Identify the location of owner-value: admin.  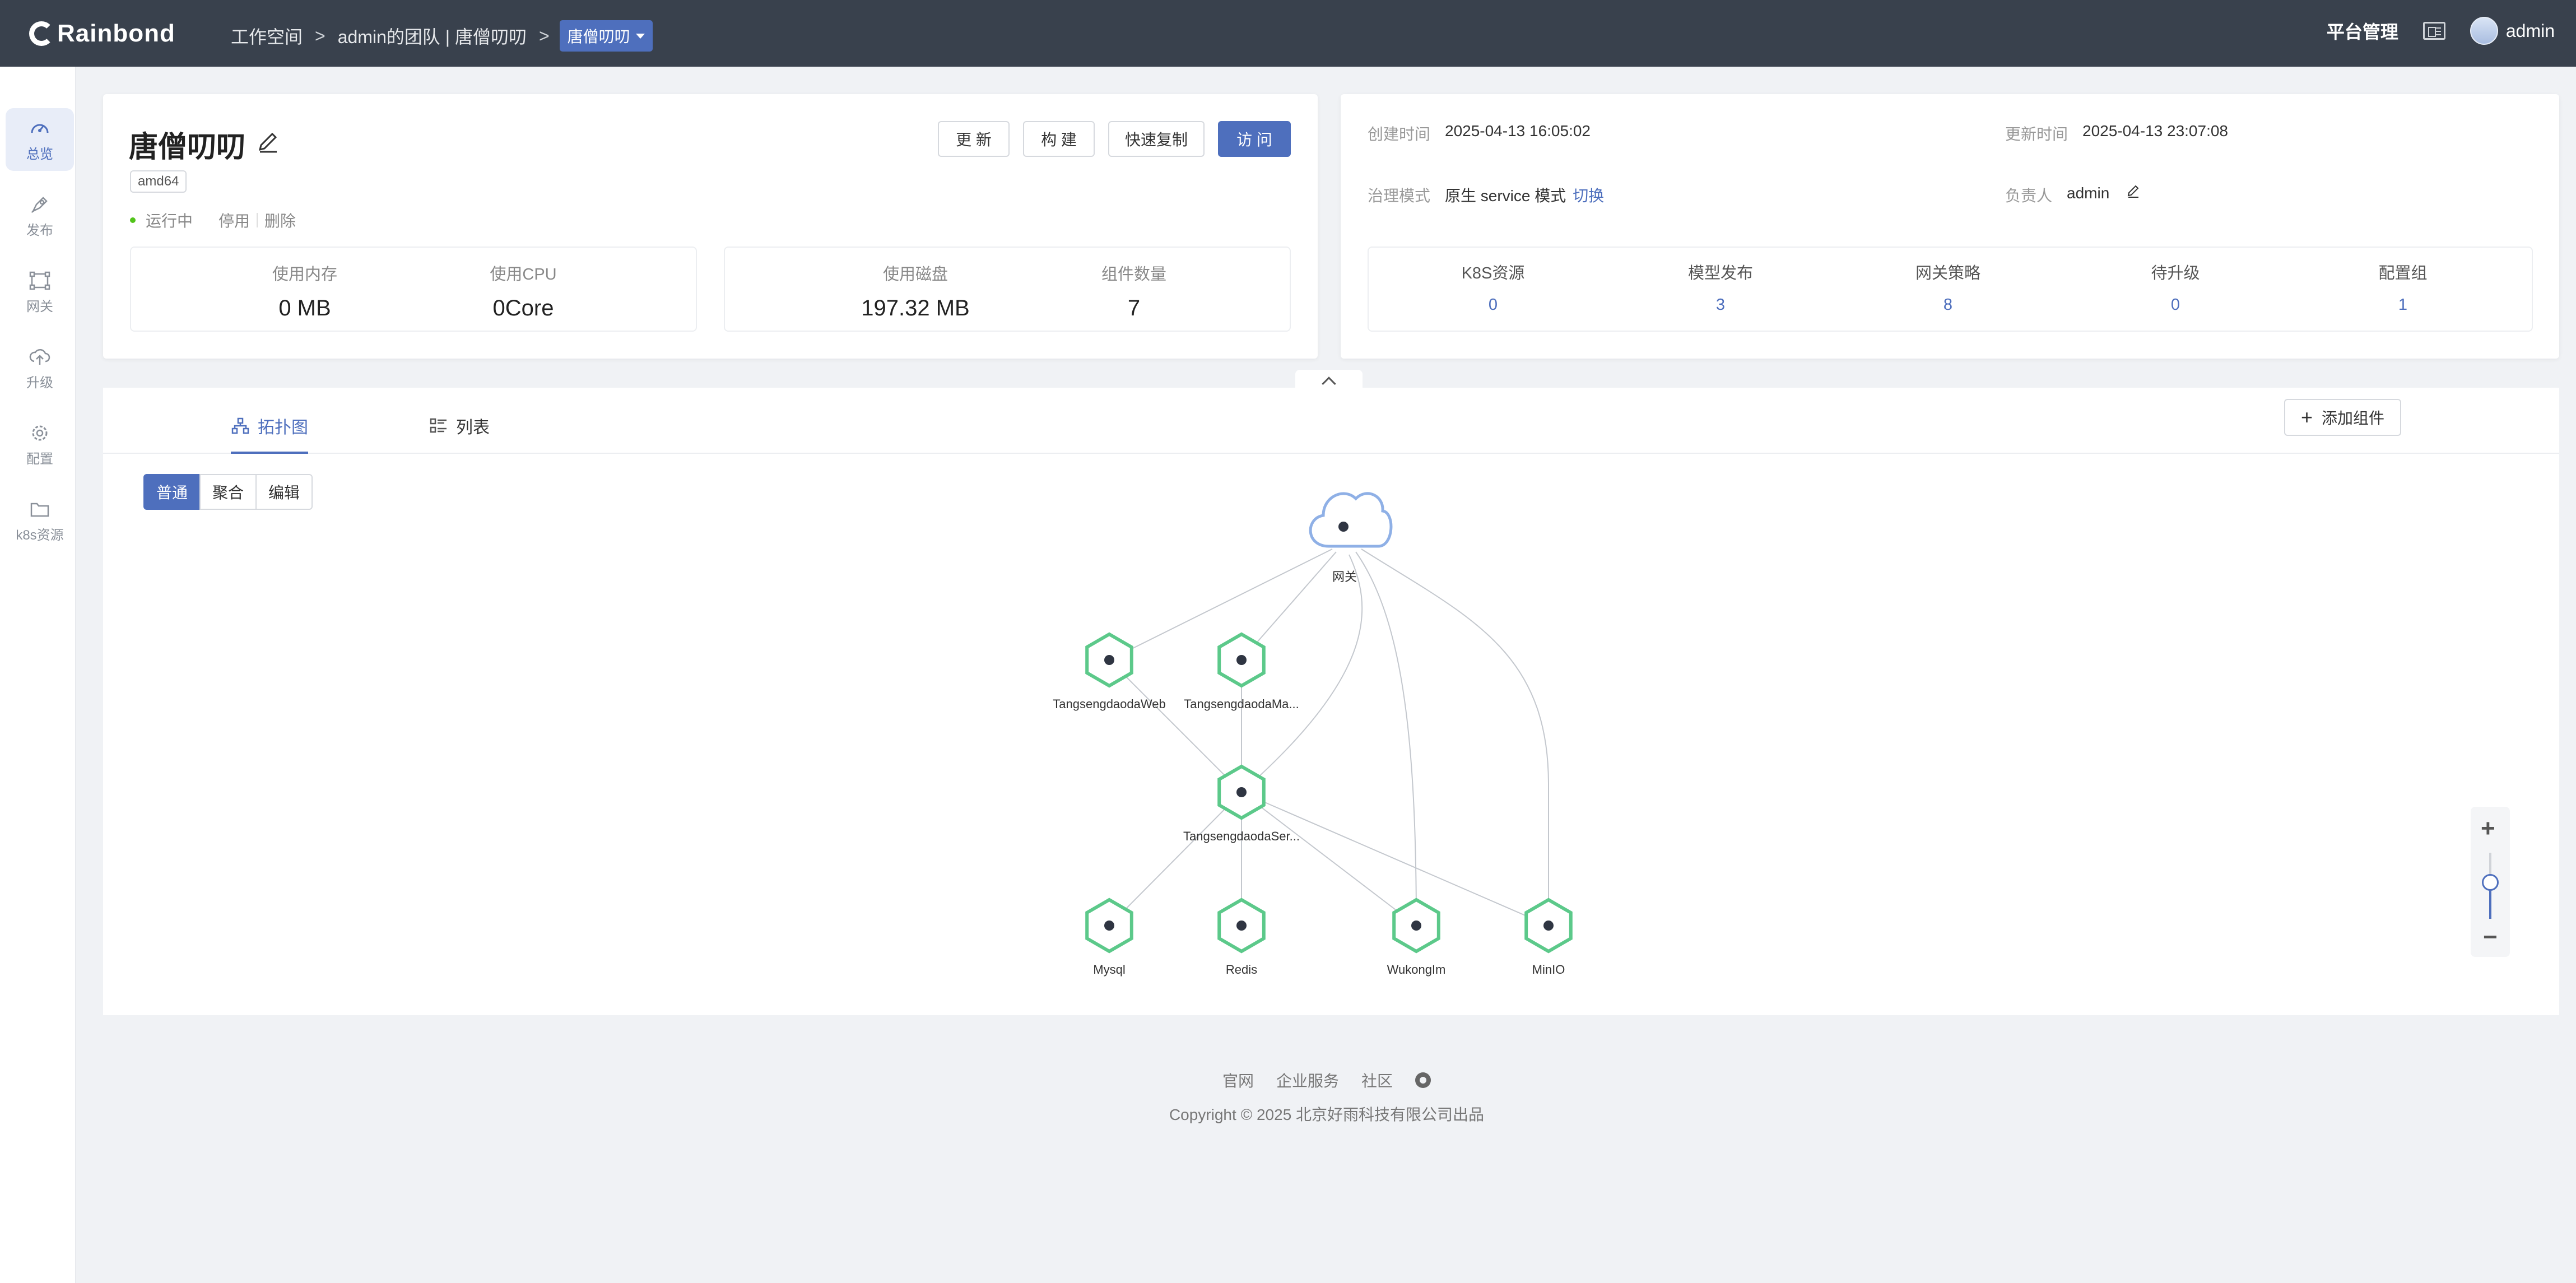
(2104, 193).